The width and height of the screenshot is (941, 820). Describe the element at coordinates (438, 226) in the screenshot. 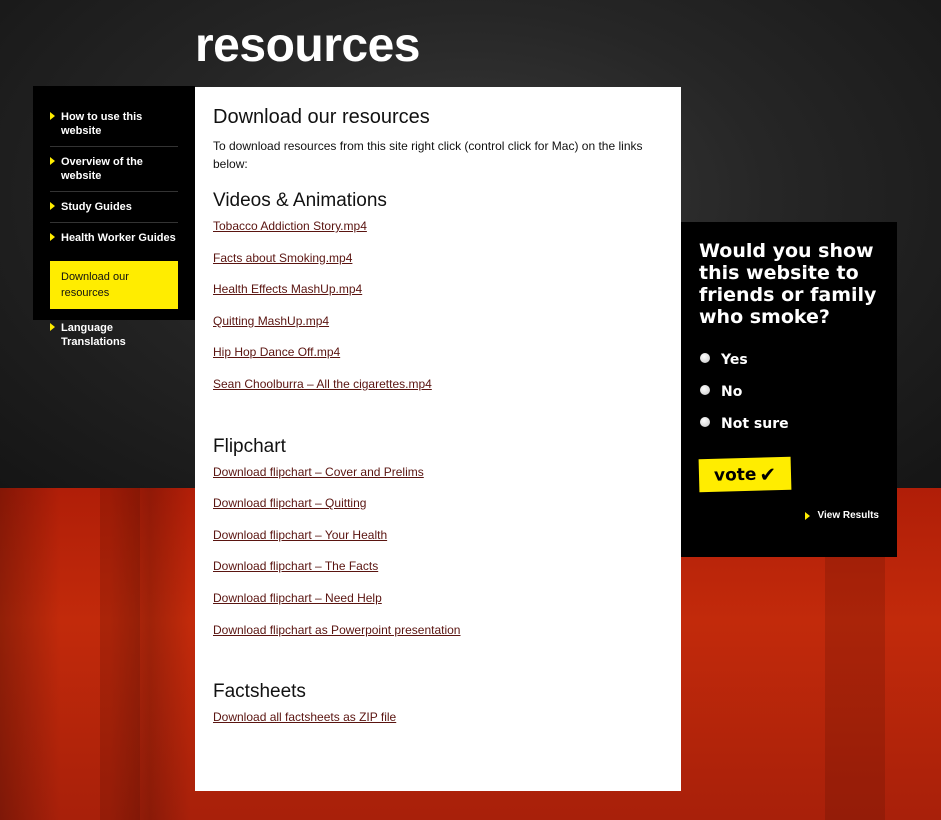

I see `download-link: Tobacco Addiction Story.mp4` at that location.